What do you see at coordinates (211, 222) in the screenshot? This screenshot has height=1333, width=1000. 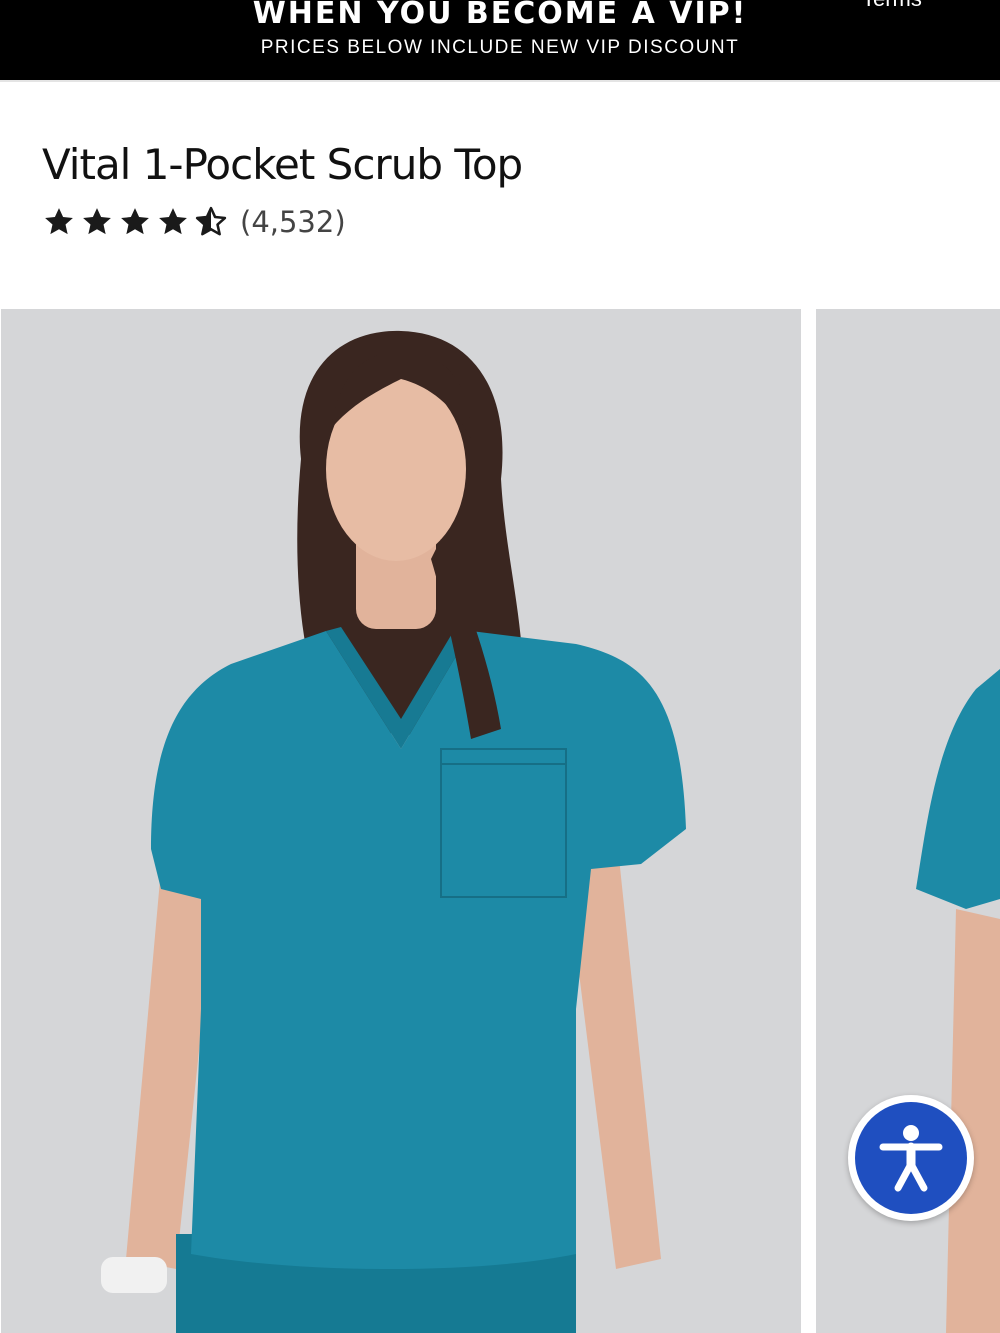 I see `star-half-icon` at bounding box center [211, 222].